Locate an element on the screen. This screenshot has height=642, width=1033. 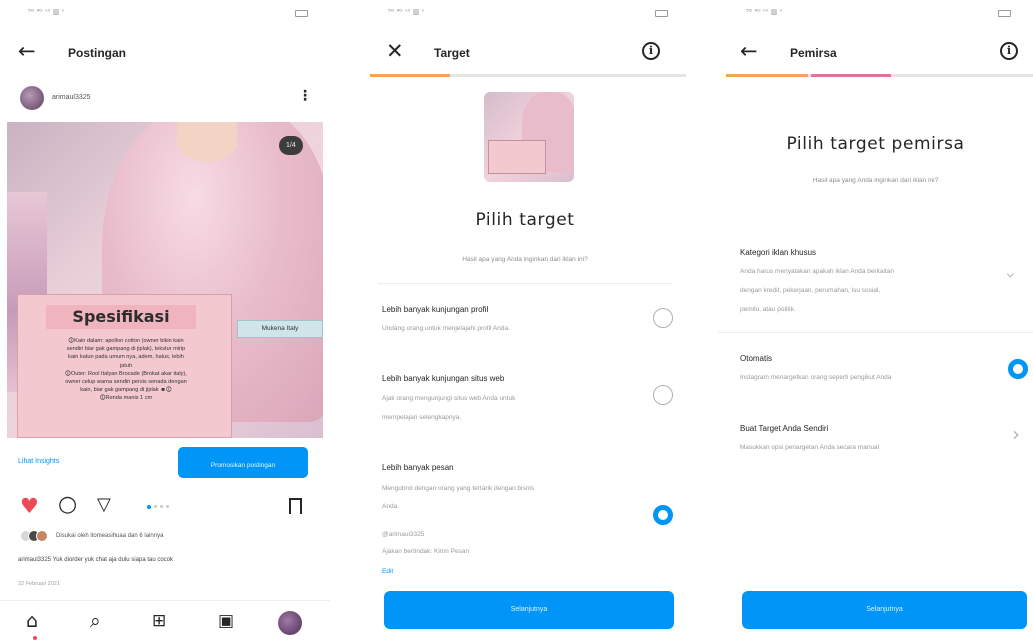
more-options-icon: ⋮ is located at coordinates (305, 96).